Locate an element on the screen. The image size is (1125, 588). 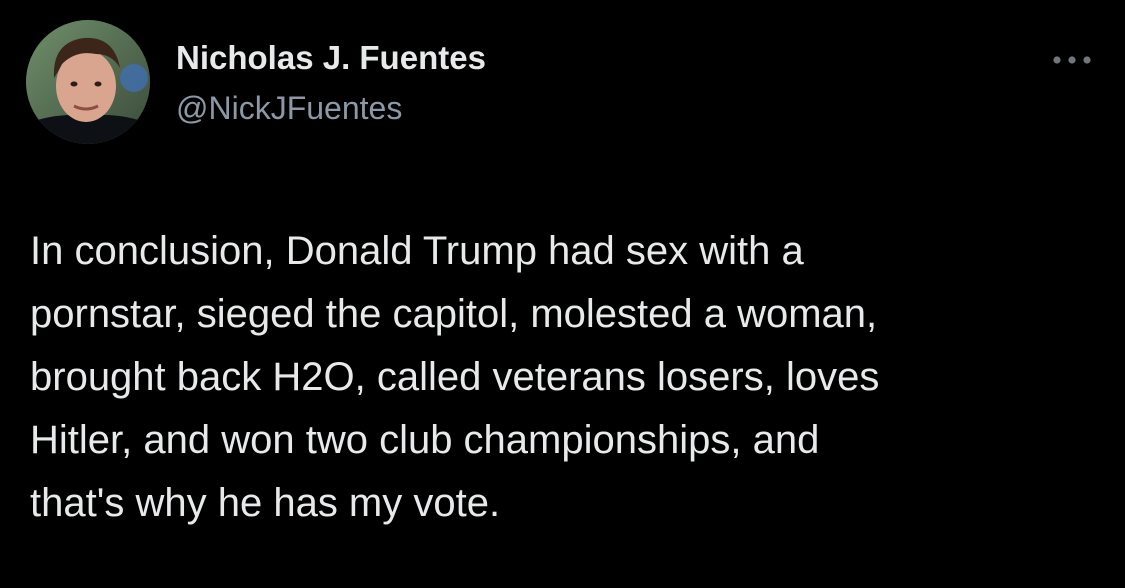
author-handle: @NickJFuentes is located at coordinates (289, 108).